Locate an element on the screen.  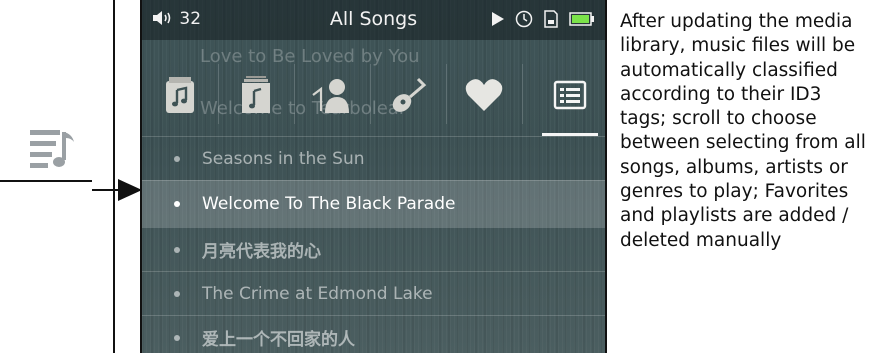
tab-artist is located at coordinates (332, 95).